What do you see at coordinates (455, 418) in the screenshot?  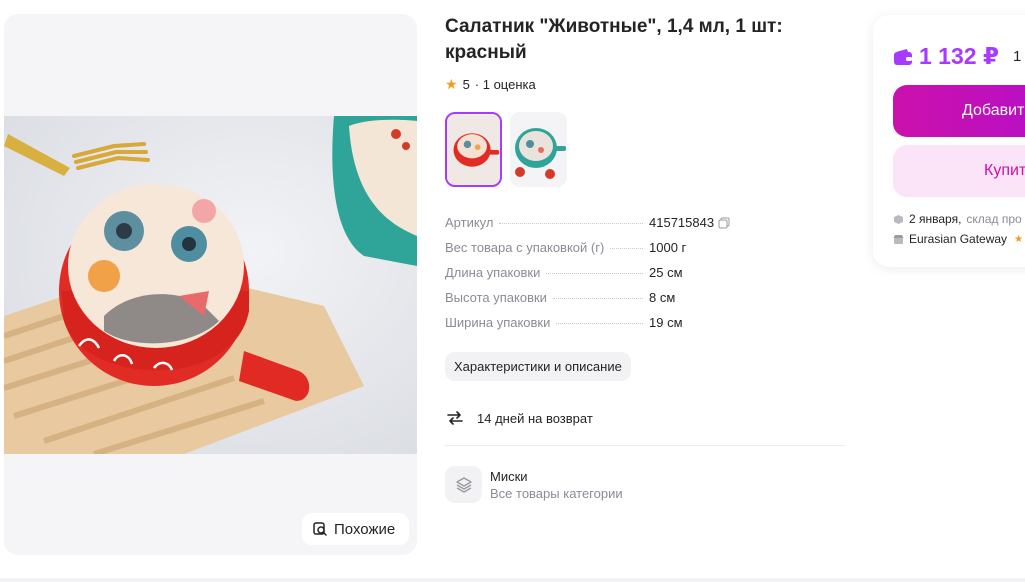 I see `return-arrows-icon` at bounding box center [455, 418].